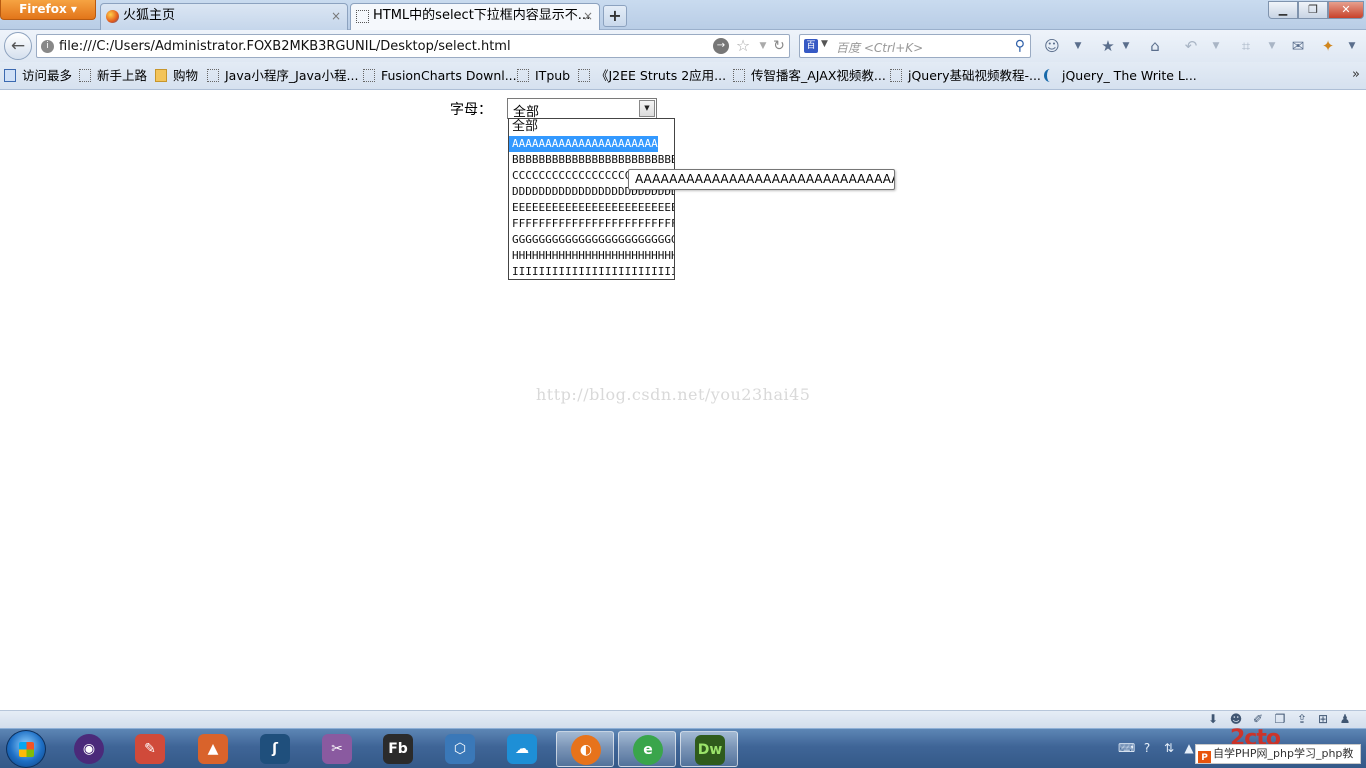 The height and width of the screenshot is (768, 1366). Describe the element at coordinates (224, 16) in the screenshot. I see `tab-firefox-home: 火狐主页 ×` at that location.